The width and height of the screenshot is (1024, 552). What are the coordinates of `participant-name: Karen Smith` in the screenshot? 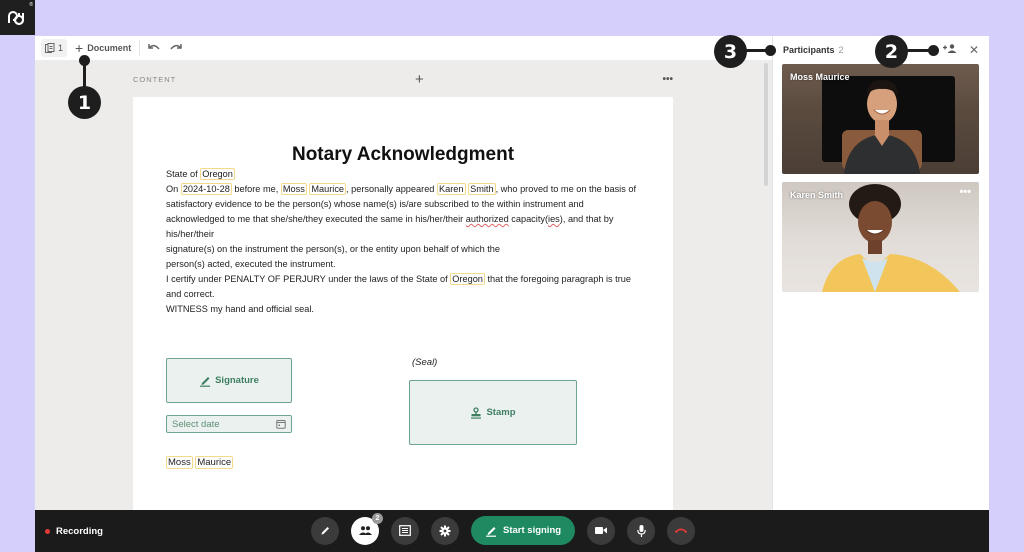 It's located at (817, 195).